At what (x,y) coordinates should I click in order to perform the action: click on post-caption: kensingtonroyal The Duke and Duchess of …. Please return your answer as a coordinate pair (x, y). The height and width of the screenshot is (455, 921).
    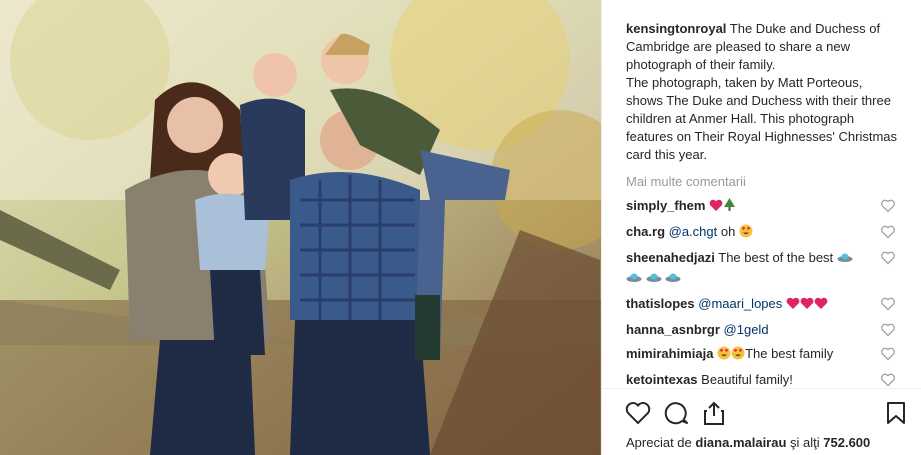
    Looking at the image, I should click on (761, 84).